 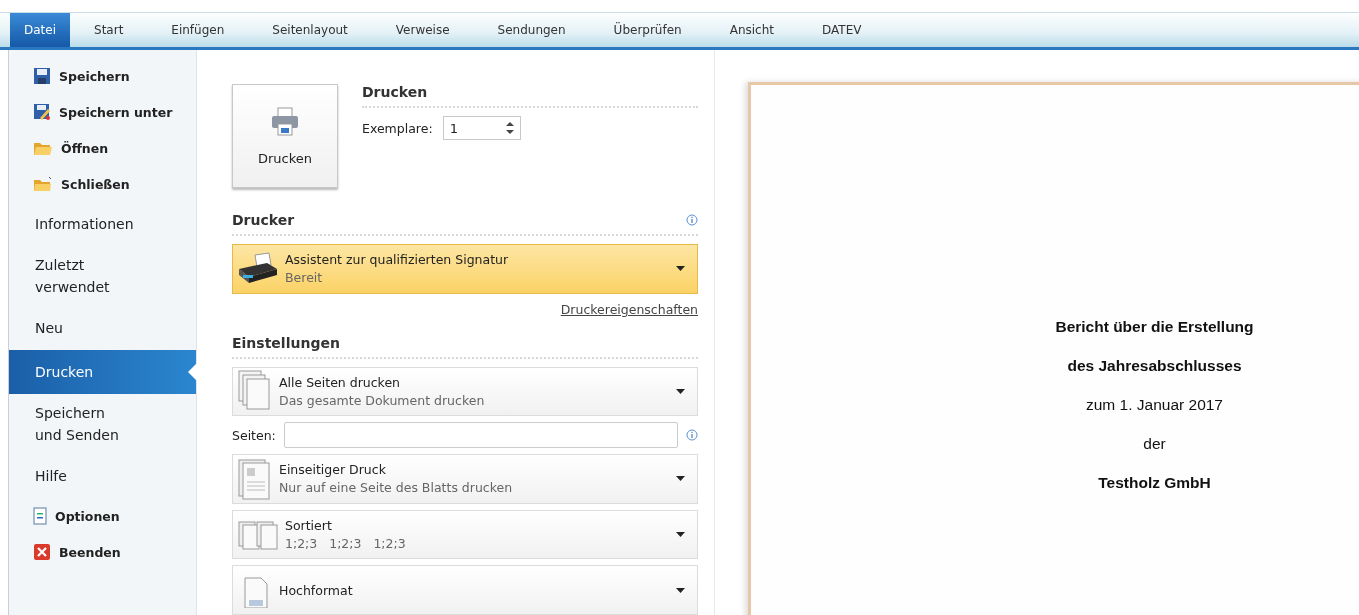 I want to click on document-text: Bericht über die Erstellung, so click(x=1154, y=327).